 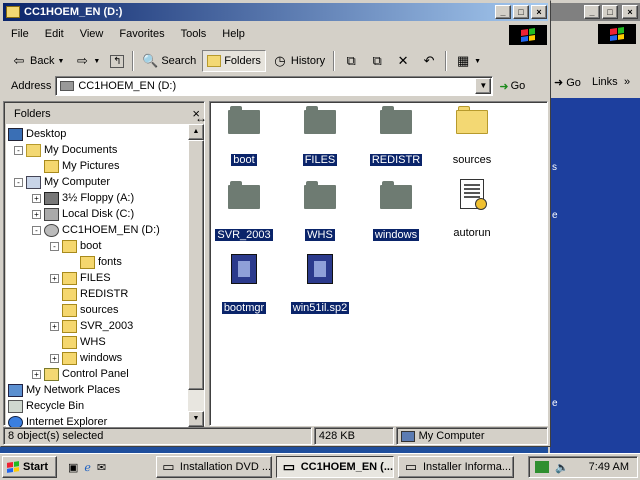 What do you see at coordinates (101, 262) in the screenshot?
I see `tree-item: fonts` at bounding box center [101, 262].